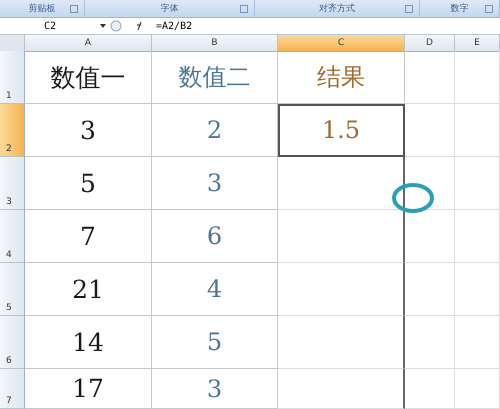 This screenshot has height=409, width=500. Describe the element at coordinates (215, 236) in the screenshot. I see `table-cell: 6` at that location.